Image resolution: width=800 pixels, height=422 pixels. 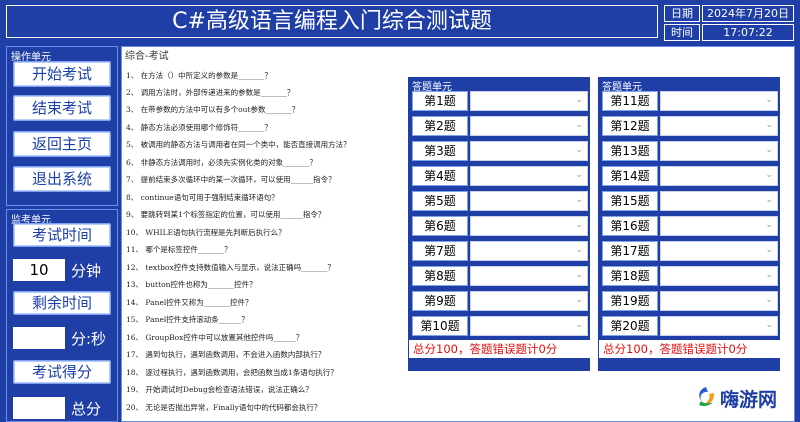 I want to click on answer-label: 第11题, so click(x=630, y=101).